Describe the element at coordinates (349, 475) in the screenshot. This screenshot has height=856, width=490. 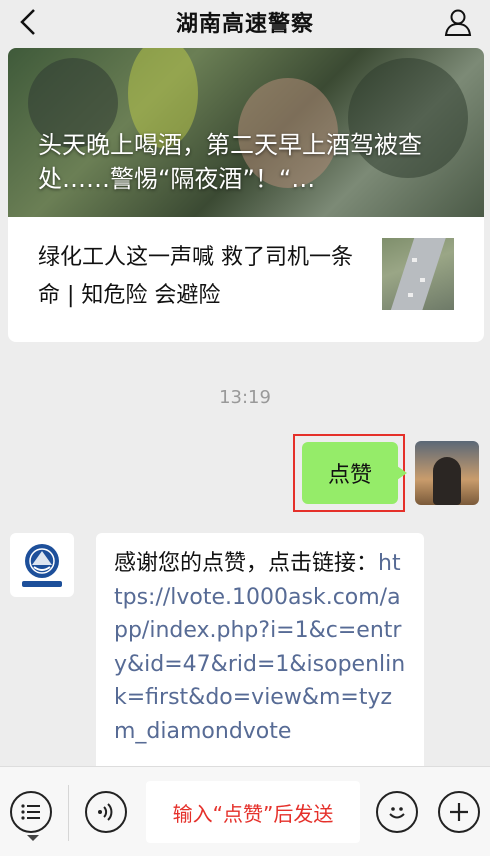
I see `outgoing-message-text: 点赞` at that location.